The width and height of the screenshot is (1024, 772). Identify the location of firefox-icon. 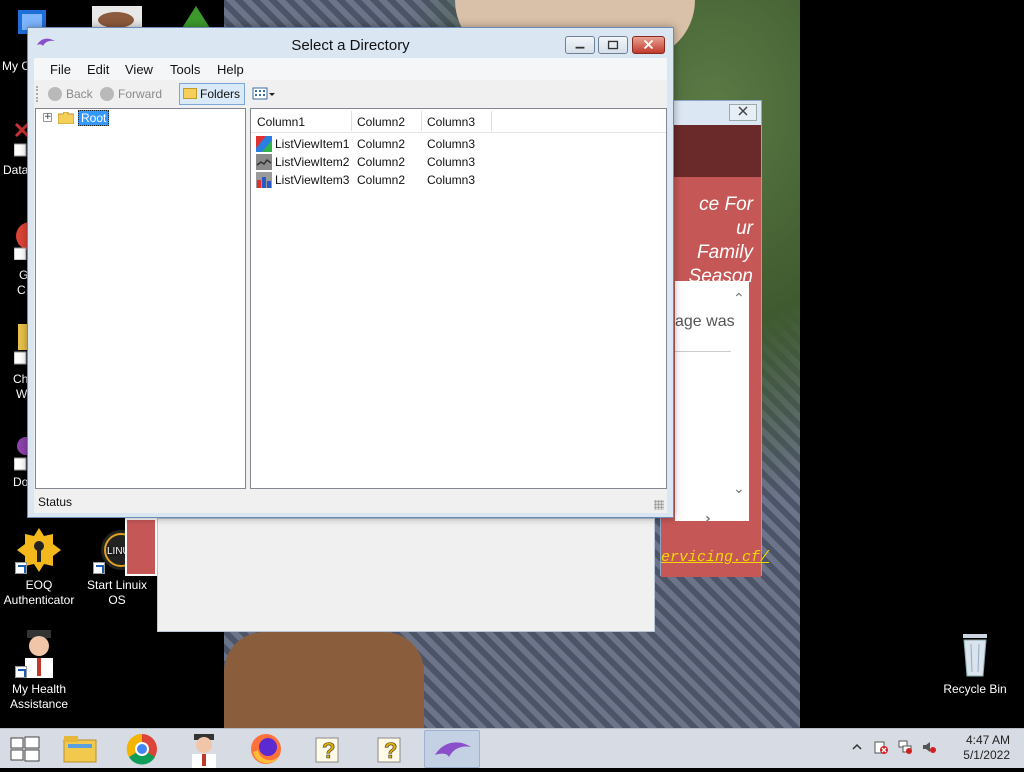
(266, 749).